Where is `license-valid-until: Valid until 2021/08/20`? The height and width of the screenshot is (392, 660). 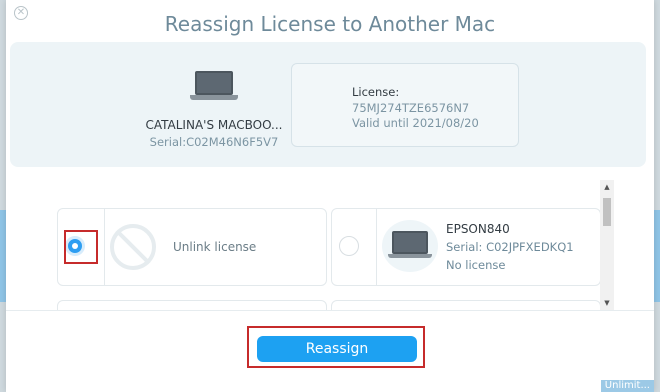
license-valid-until: Valid until 2021/08/20 is located at coordinates (415, 123).